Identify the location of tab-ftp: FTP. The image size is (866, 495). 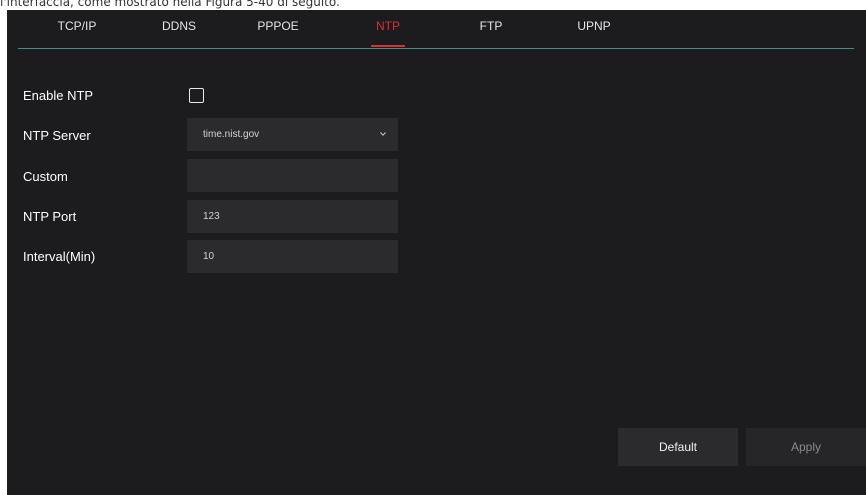
(491, 33).